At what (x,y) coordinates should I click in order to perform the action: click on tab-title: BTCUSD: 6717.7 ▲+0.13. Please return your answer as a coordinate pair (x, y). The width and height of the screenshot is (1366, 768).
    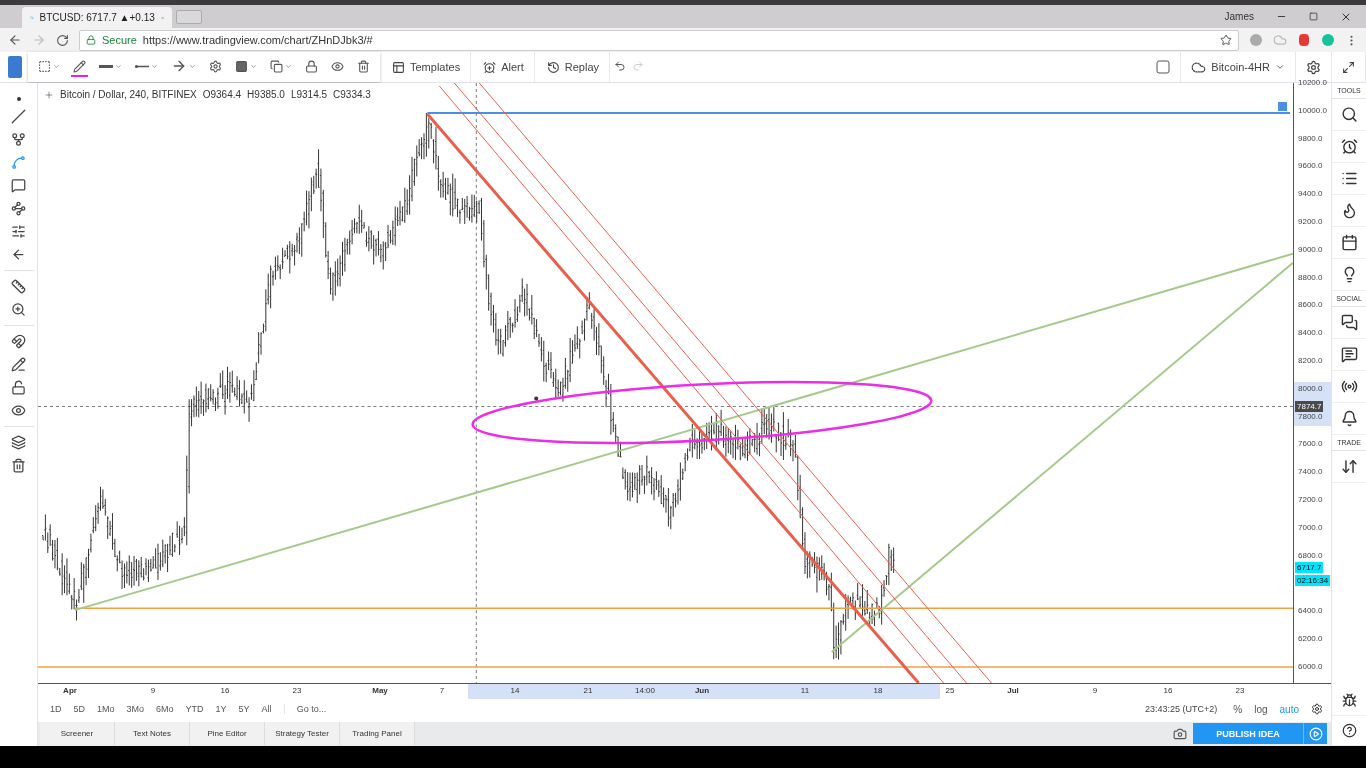
    Looking at the image, I should click on (97, 17).